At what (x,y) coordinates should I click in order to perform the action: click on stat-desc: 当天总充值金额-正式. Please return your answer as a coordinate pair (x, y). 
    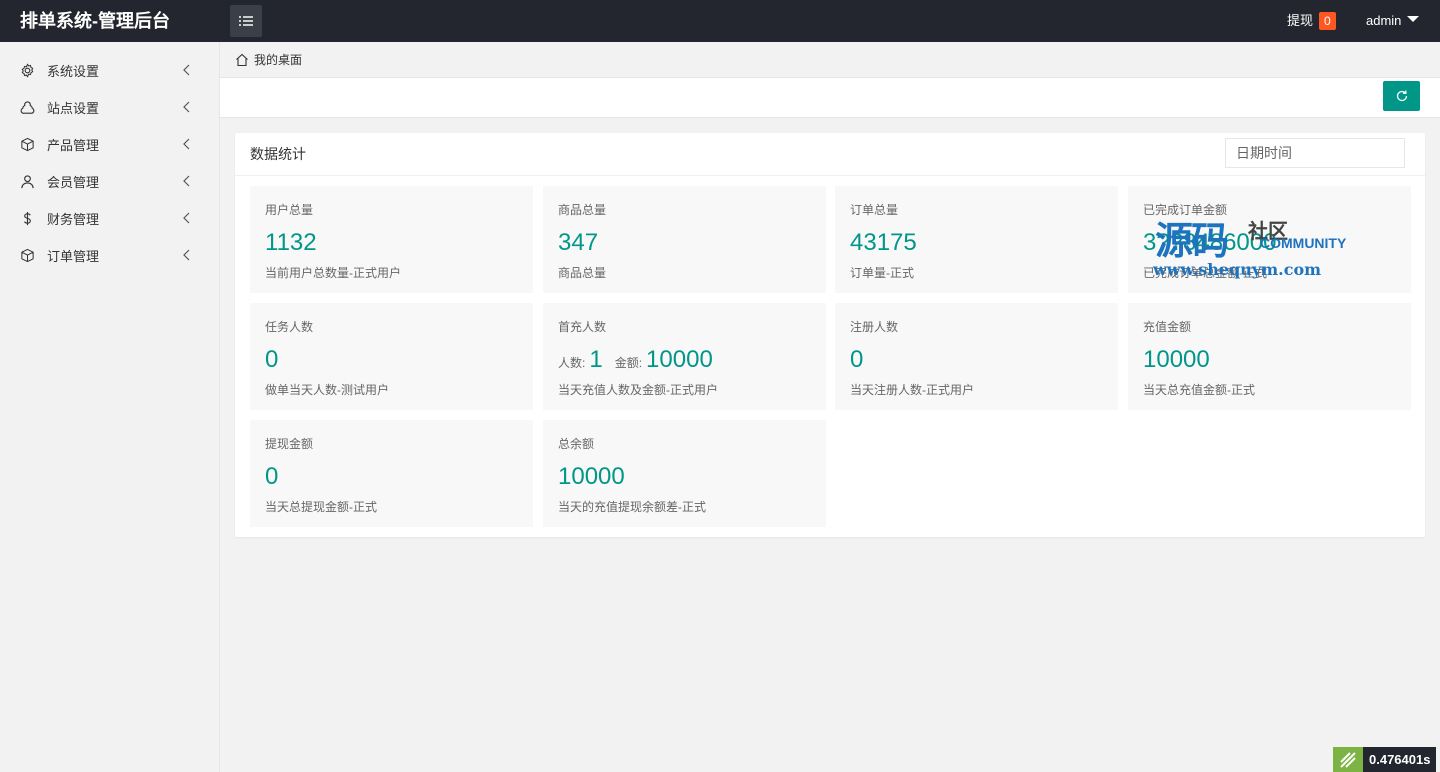
    Looking at the image, I should click on (1199, 390).